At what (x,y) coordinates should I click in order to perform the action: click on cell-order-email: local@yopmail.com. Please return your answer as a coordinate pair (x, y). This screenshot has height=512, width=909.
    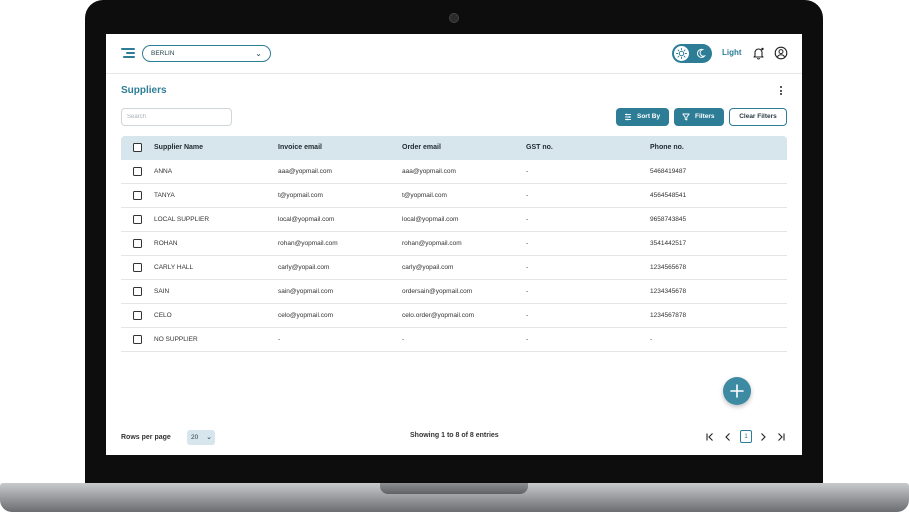
    Looking at the image, I should click on (430, 219).